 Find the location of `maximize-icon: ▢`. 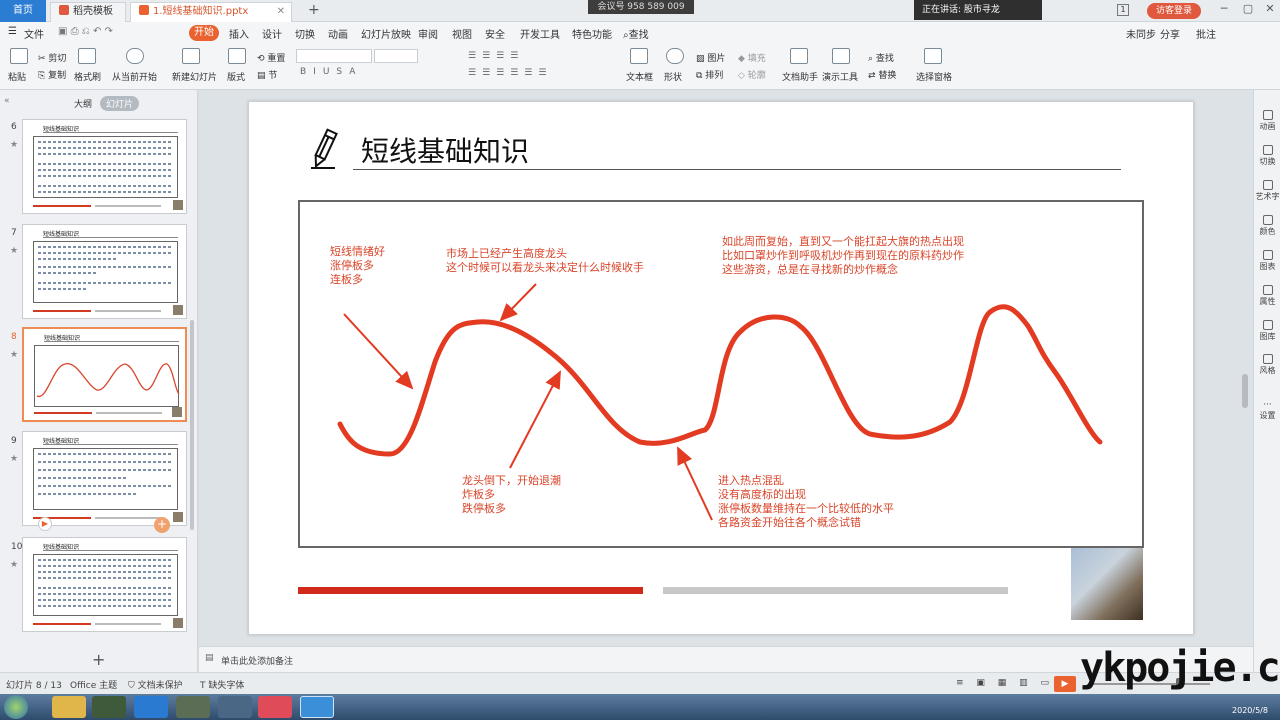

maximize-icon: ▢ is located at coordinates (1248, 10).